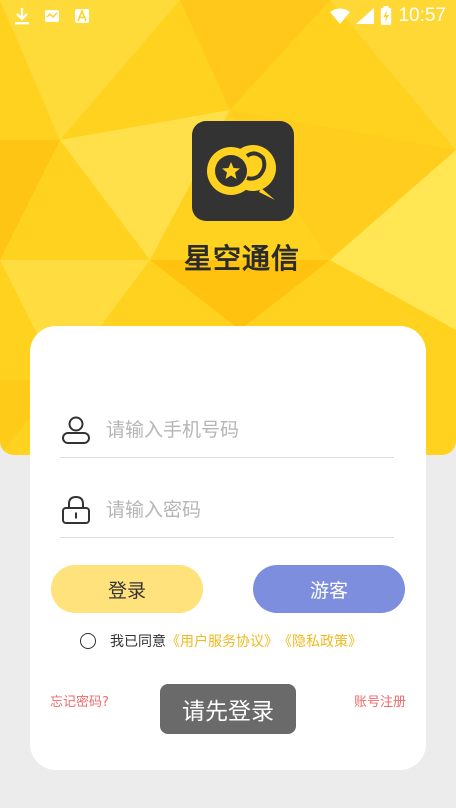  What do you see at coordinates (228, 16) in the screenshot?
I see `status-bar: 10:57` at bounding box center [228, 16].